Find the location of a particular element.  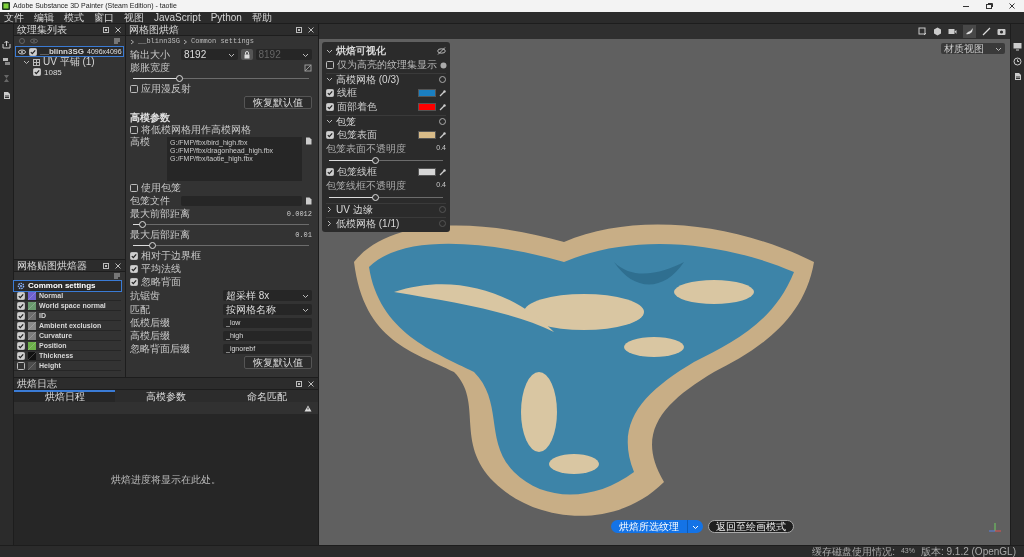

menu-item: JavaScript is located at coordinates (177, 17).